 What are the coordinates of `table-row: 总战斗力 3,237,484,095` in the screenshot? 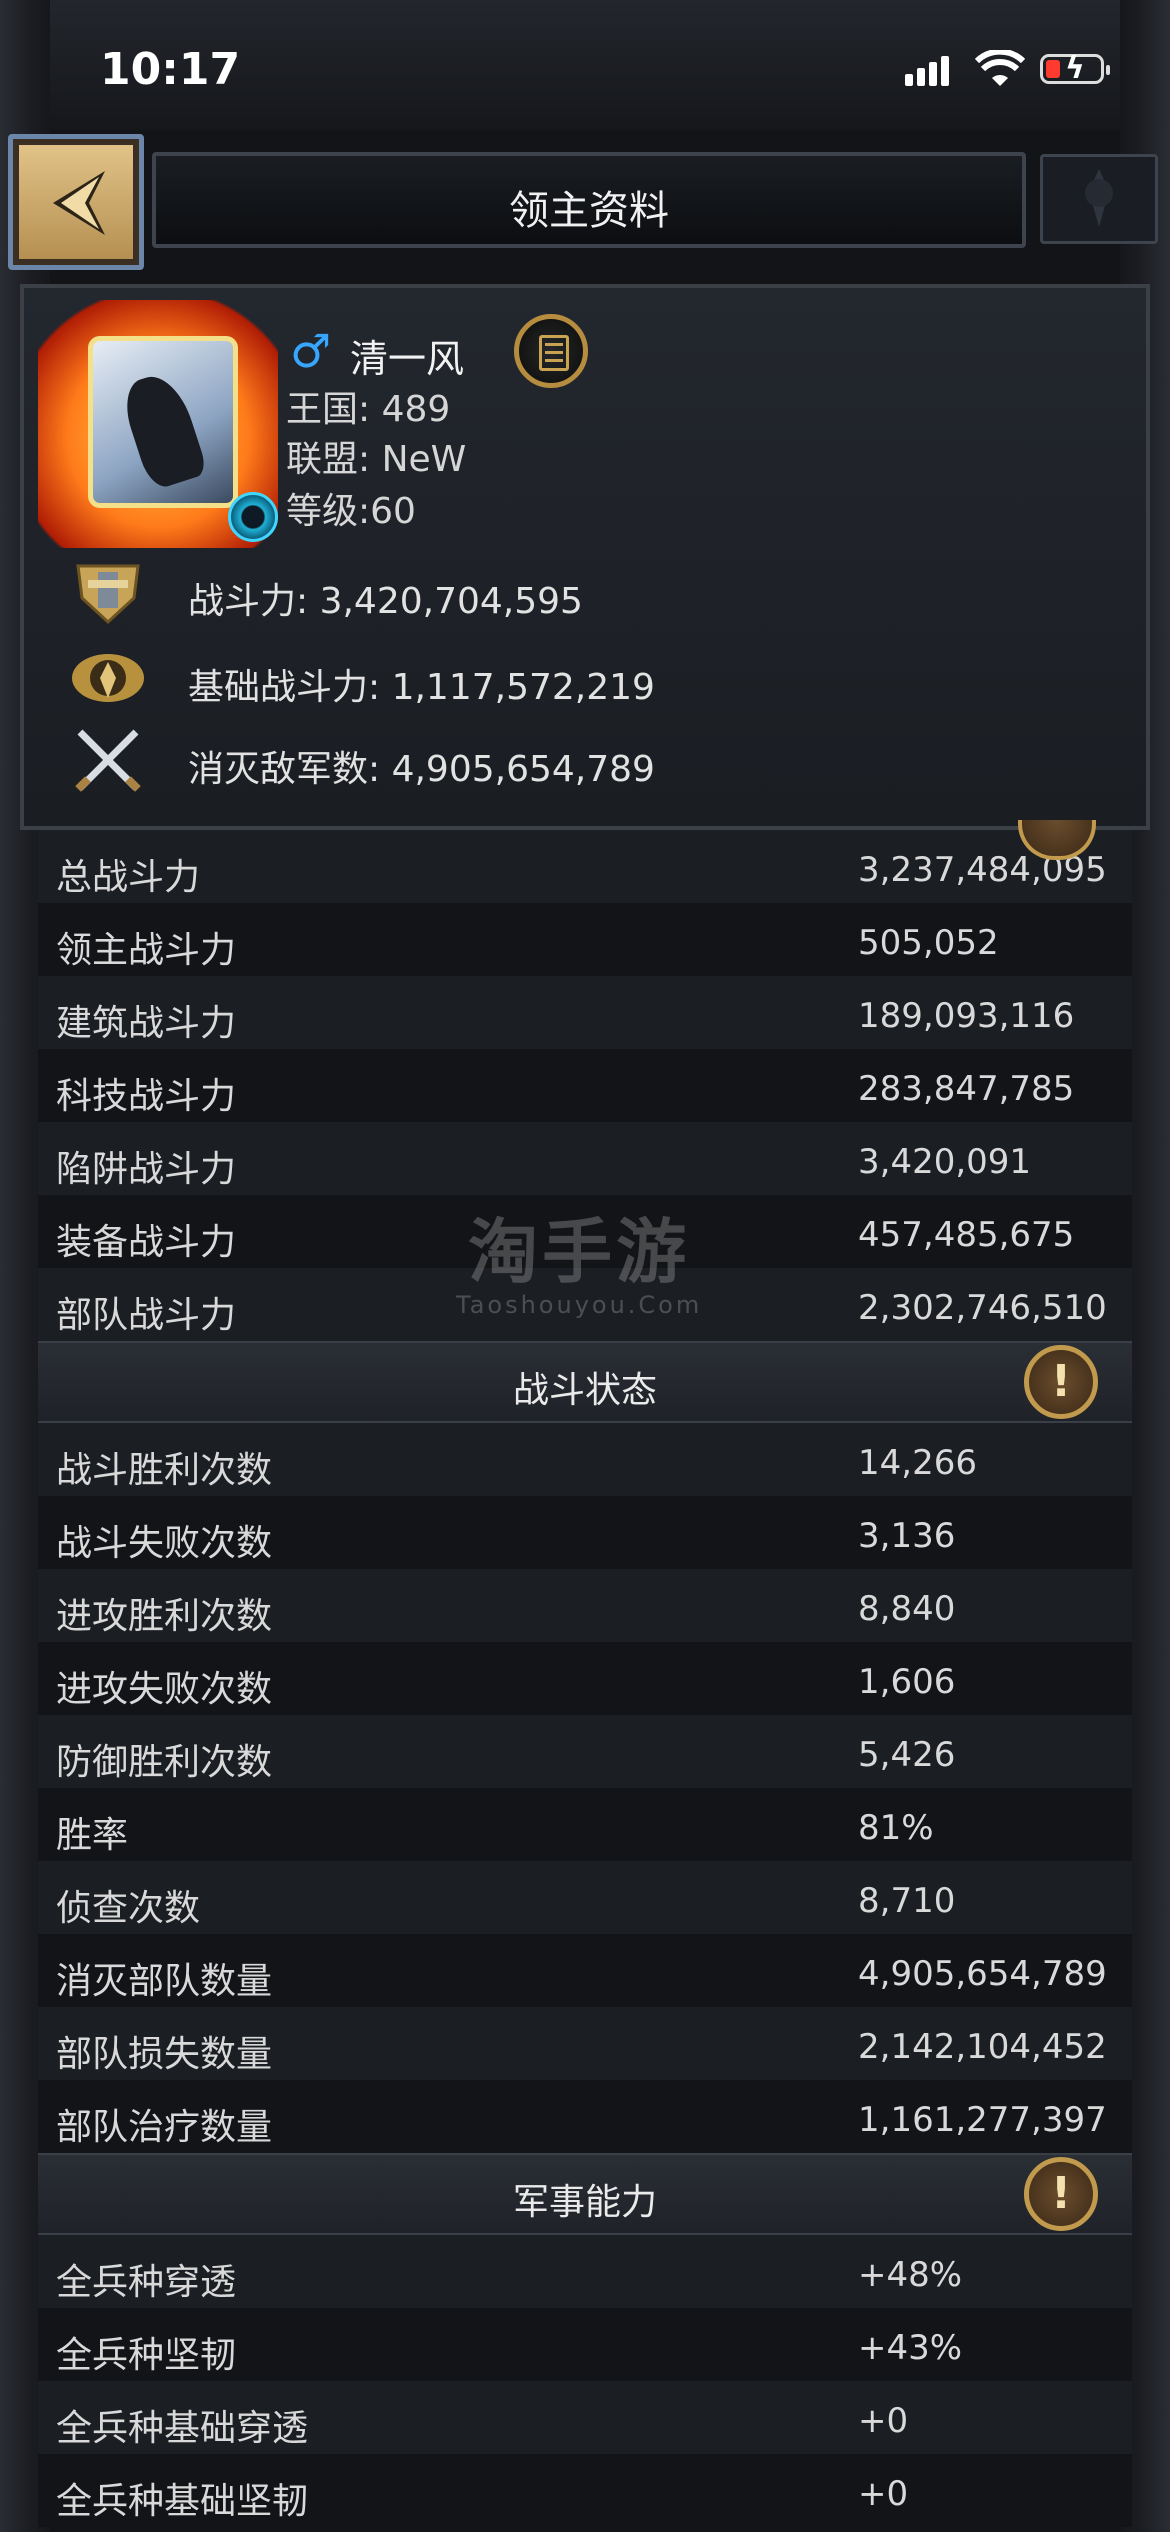 It's located at (585, 866).